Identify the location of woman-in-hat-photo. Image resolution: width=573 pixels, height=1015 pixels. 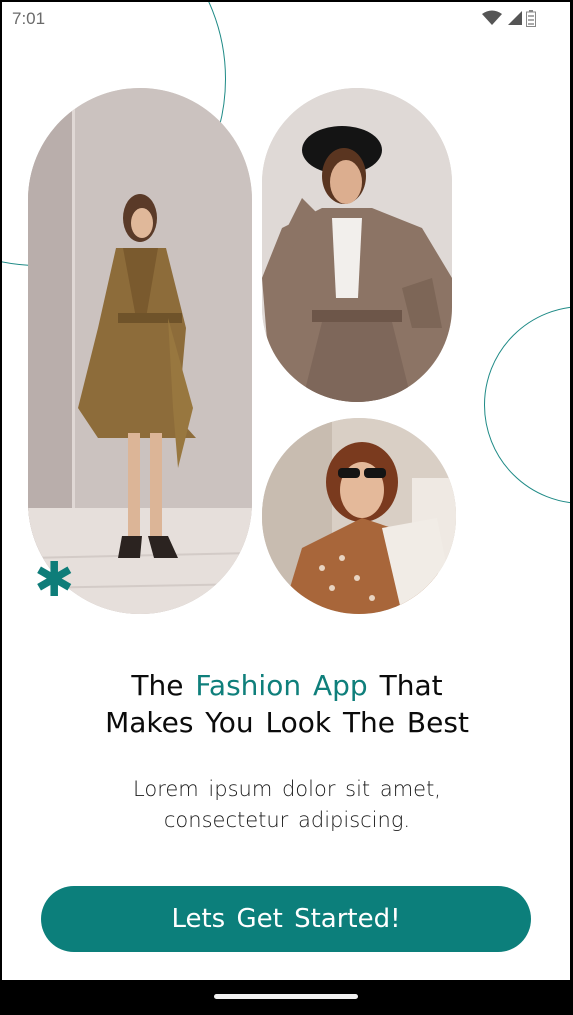
(357, 245).